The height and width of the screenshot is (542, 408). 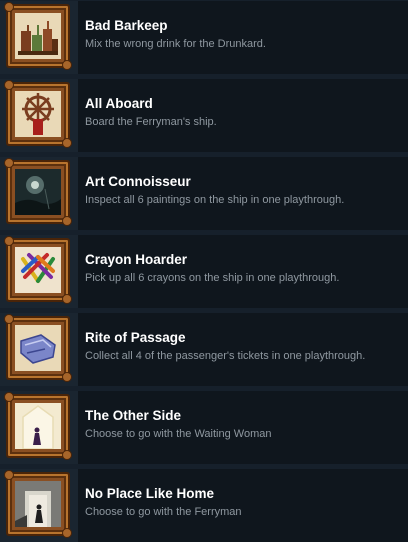 I want to click on achievement-title: Rite of Passage, so click(x=135, y=337).